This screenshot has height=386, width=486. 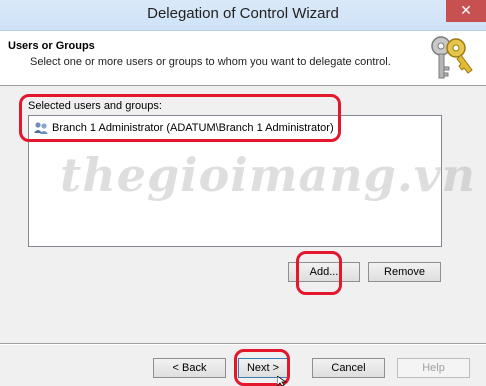 What do you see at coordinates (319, 273) in the screenshot?
I see `annotation-add-button` at bounding box center [319, 273].